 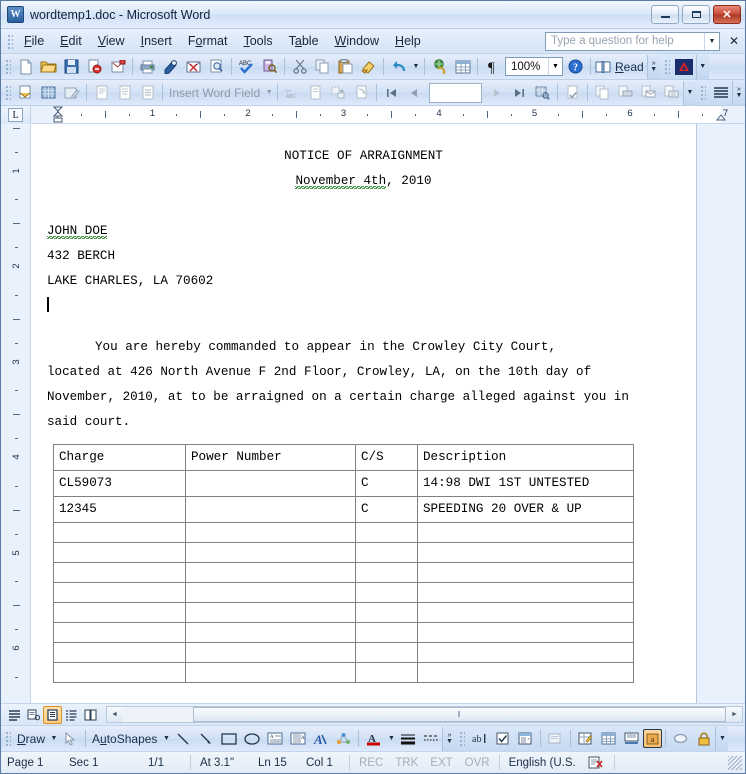 What do you see at coordinates (208, 41) in the screenshot?
I see `menu-format: Format` at bounding box center [208, 41].